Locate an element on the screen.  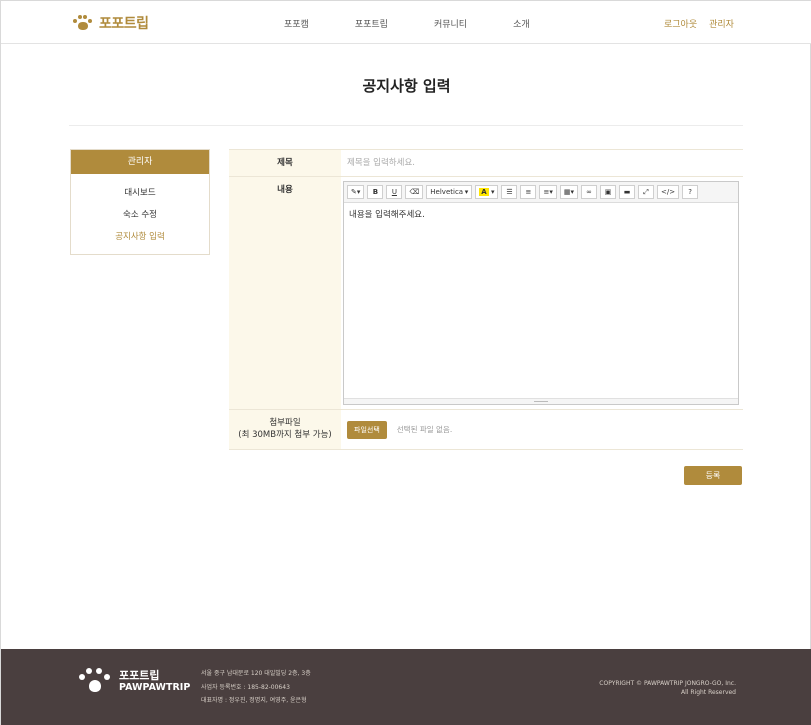
title-label: 제목 is located at coordinates (285, 163).